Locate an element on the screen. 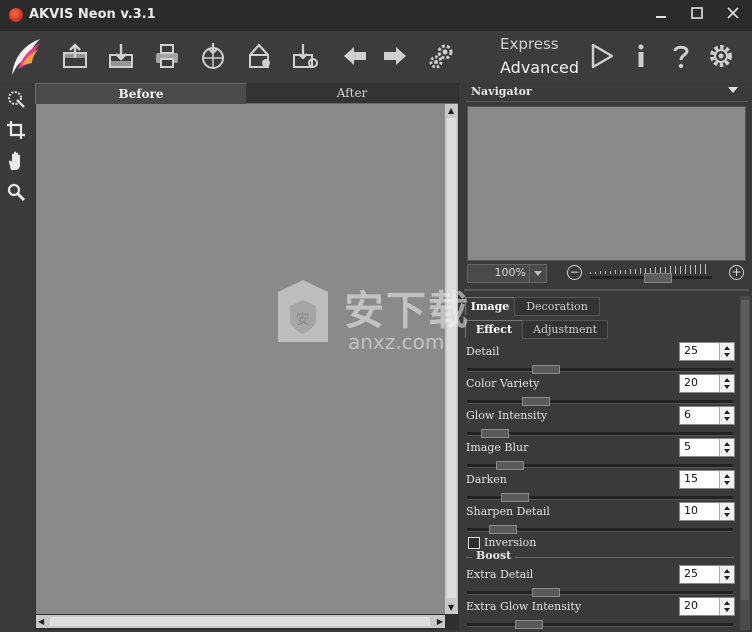  settings-scroll-thumb is located at coordinates (745, 450).